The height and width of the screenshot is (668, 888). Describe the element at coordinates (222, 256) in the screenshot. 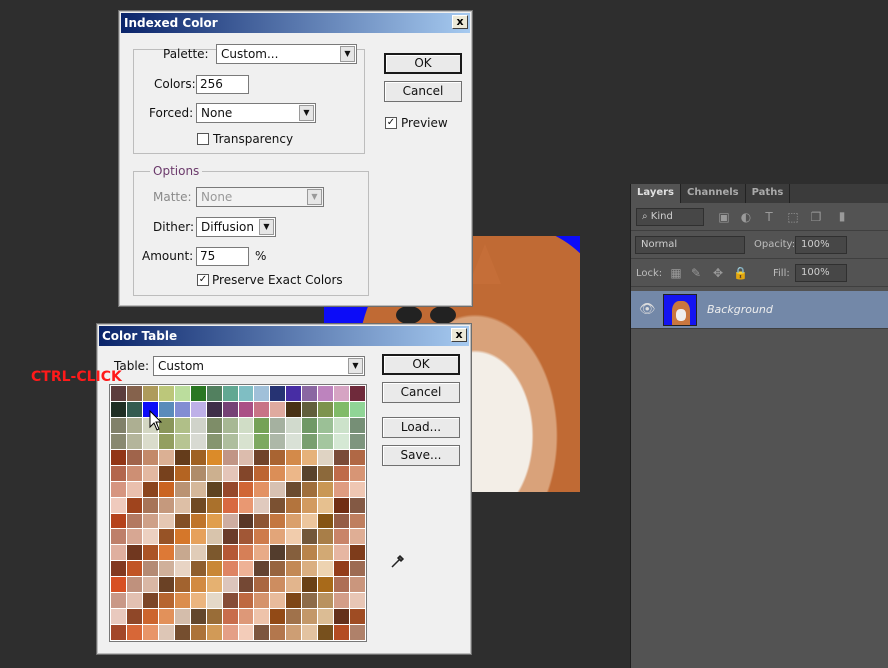

I see `amount-input: 75` at that location.